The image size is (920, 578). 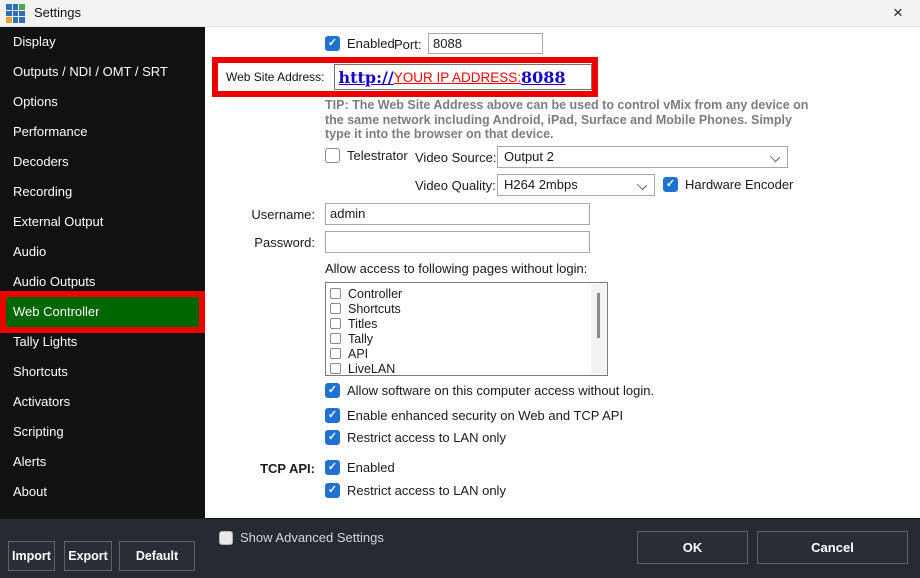 I want to click on web-enabled-row: ✓ Enabled, so click(x=360, y=43).